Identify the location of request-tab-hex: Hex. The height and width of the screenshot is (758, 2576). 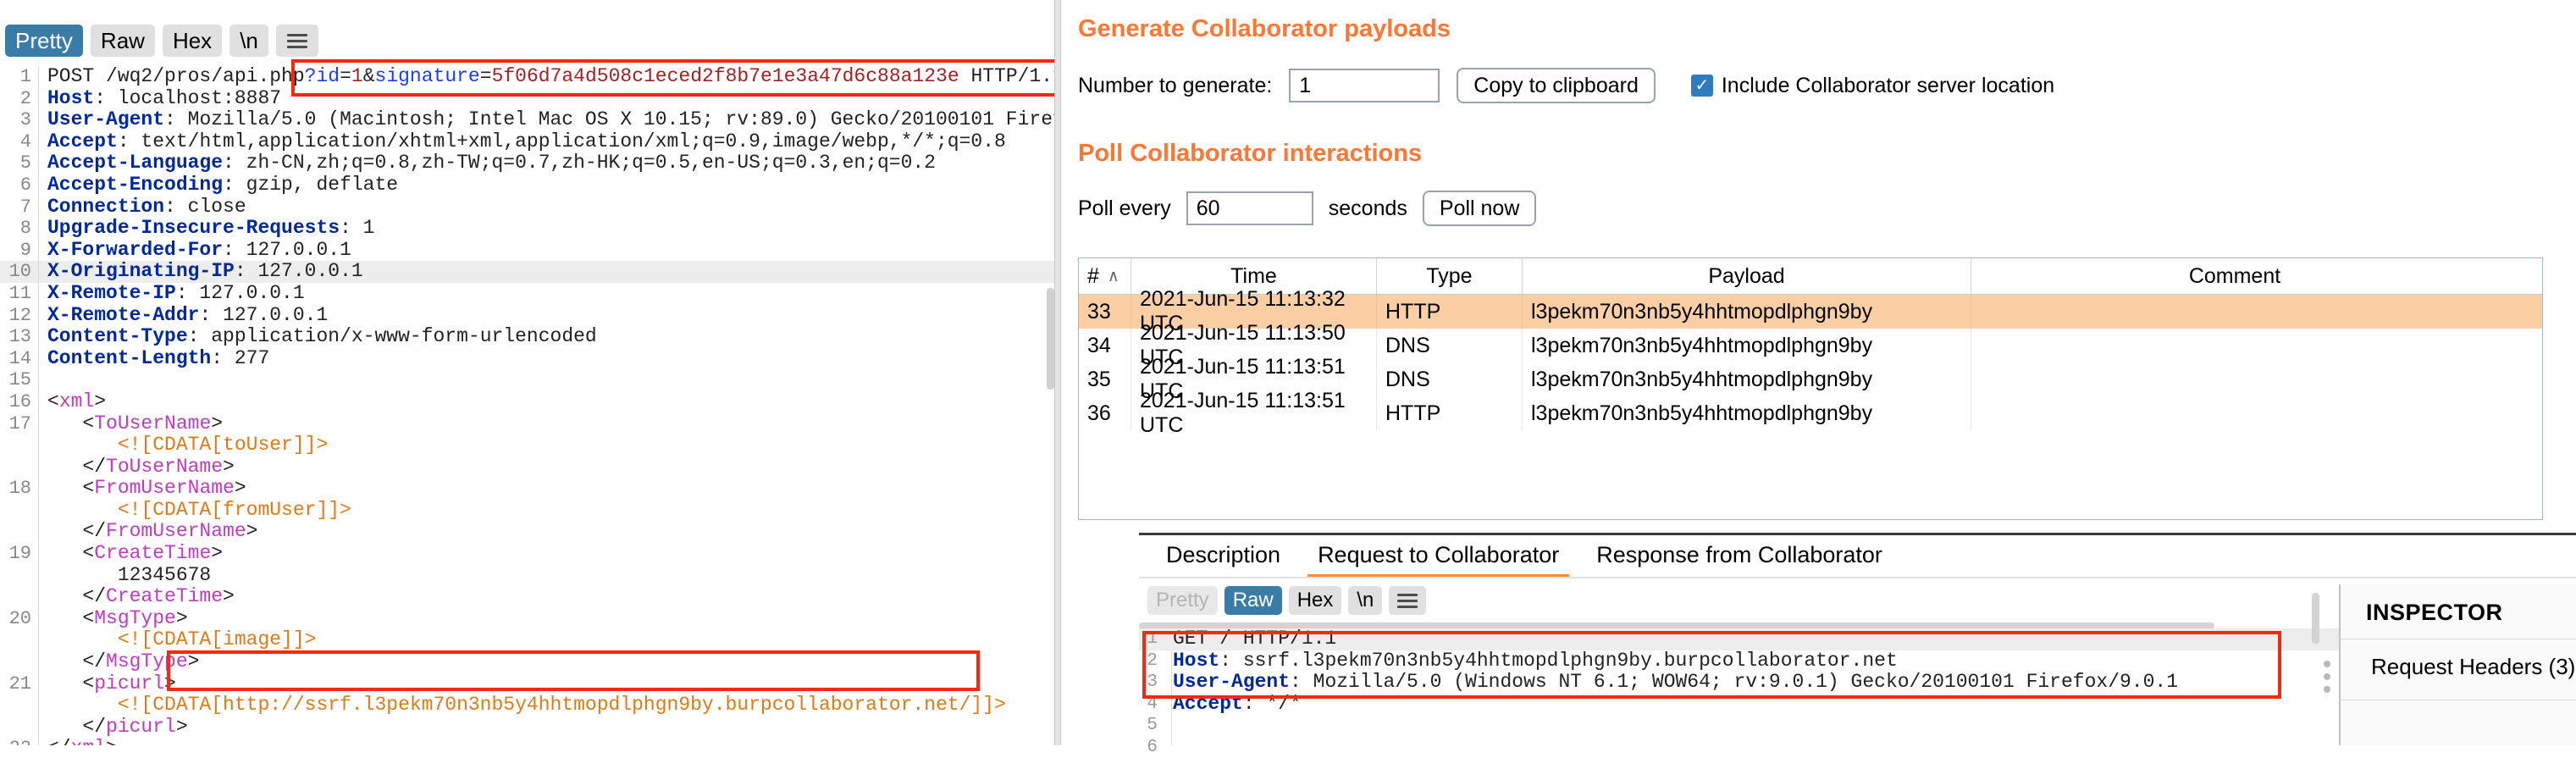
(192, 41).